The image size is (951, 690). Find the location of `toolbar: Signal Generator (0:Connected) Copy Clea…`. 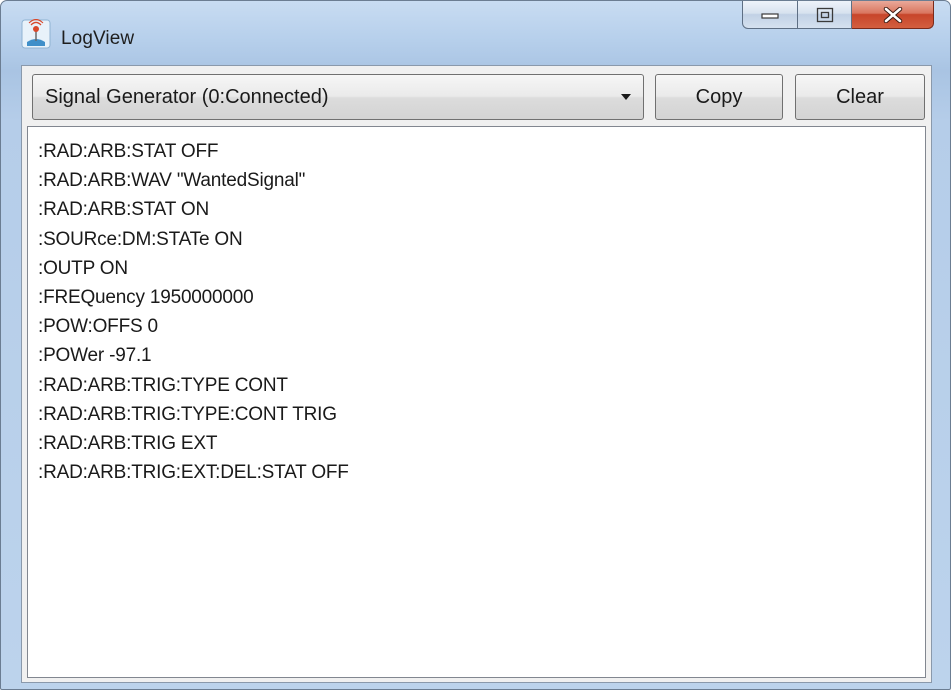

toolbar: Signal Generator (0:Connected) Copy Clea… is located at coordinates (478, 97).